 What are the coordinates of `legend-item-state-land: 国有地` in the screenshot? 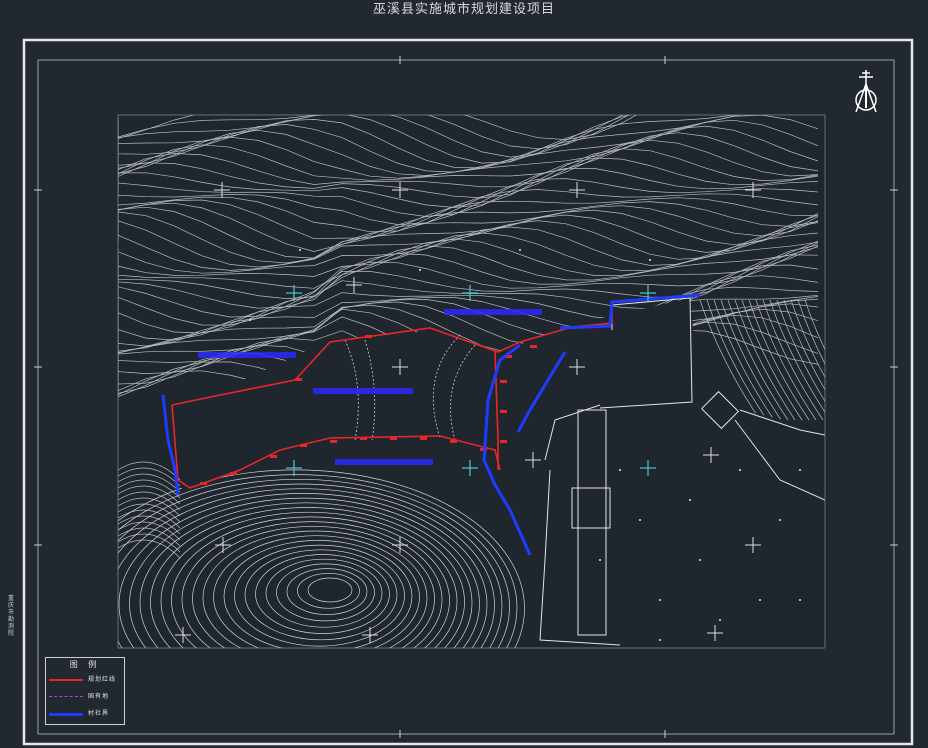 It's located at (85, 697).